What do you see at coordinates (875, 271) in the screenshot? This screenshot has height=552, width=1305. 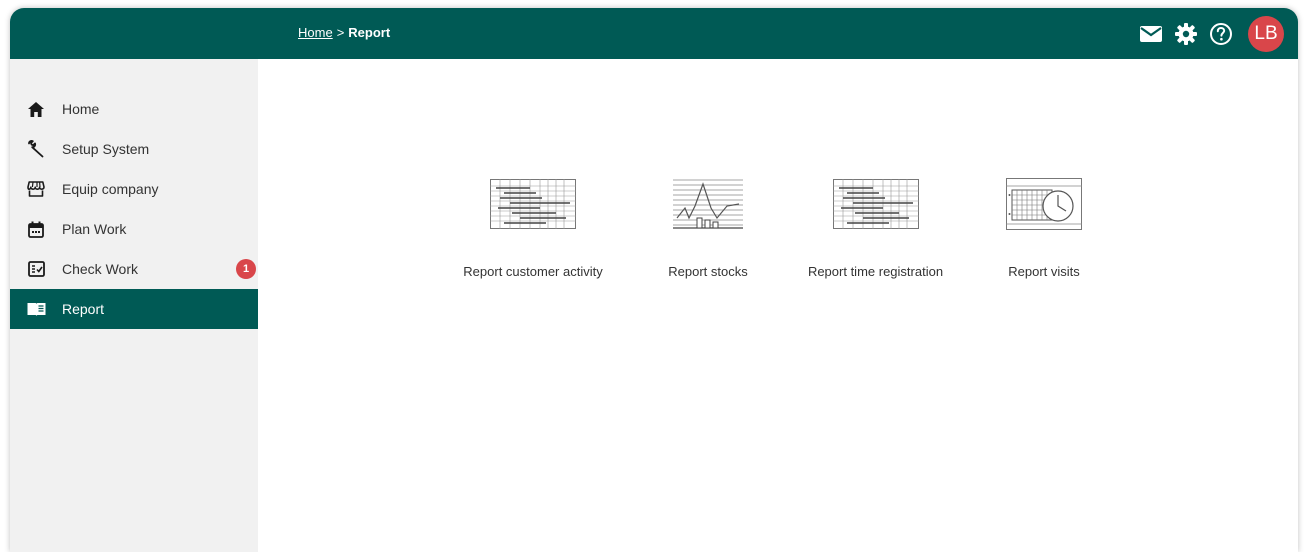 I see `report-label: Report time registration` at bounding box center [875, 271].